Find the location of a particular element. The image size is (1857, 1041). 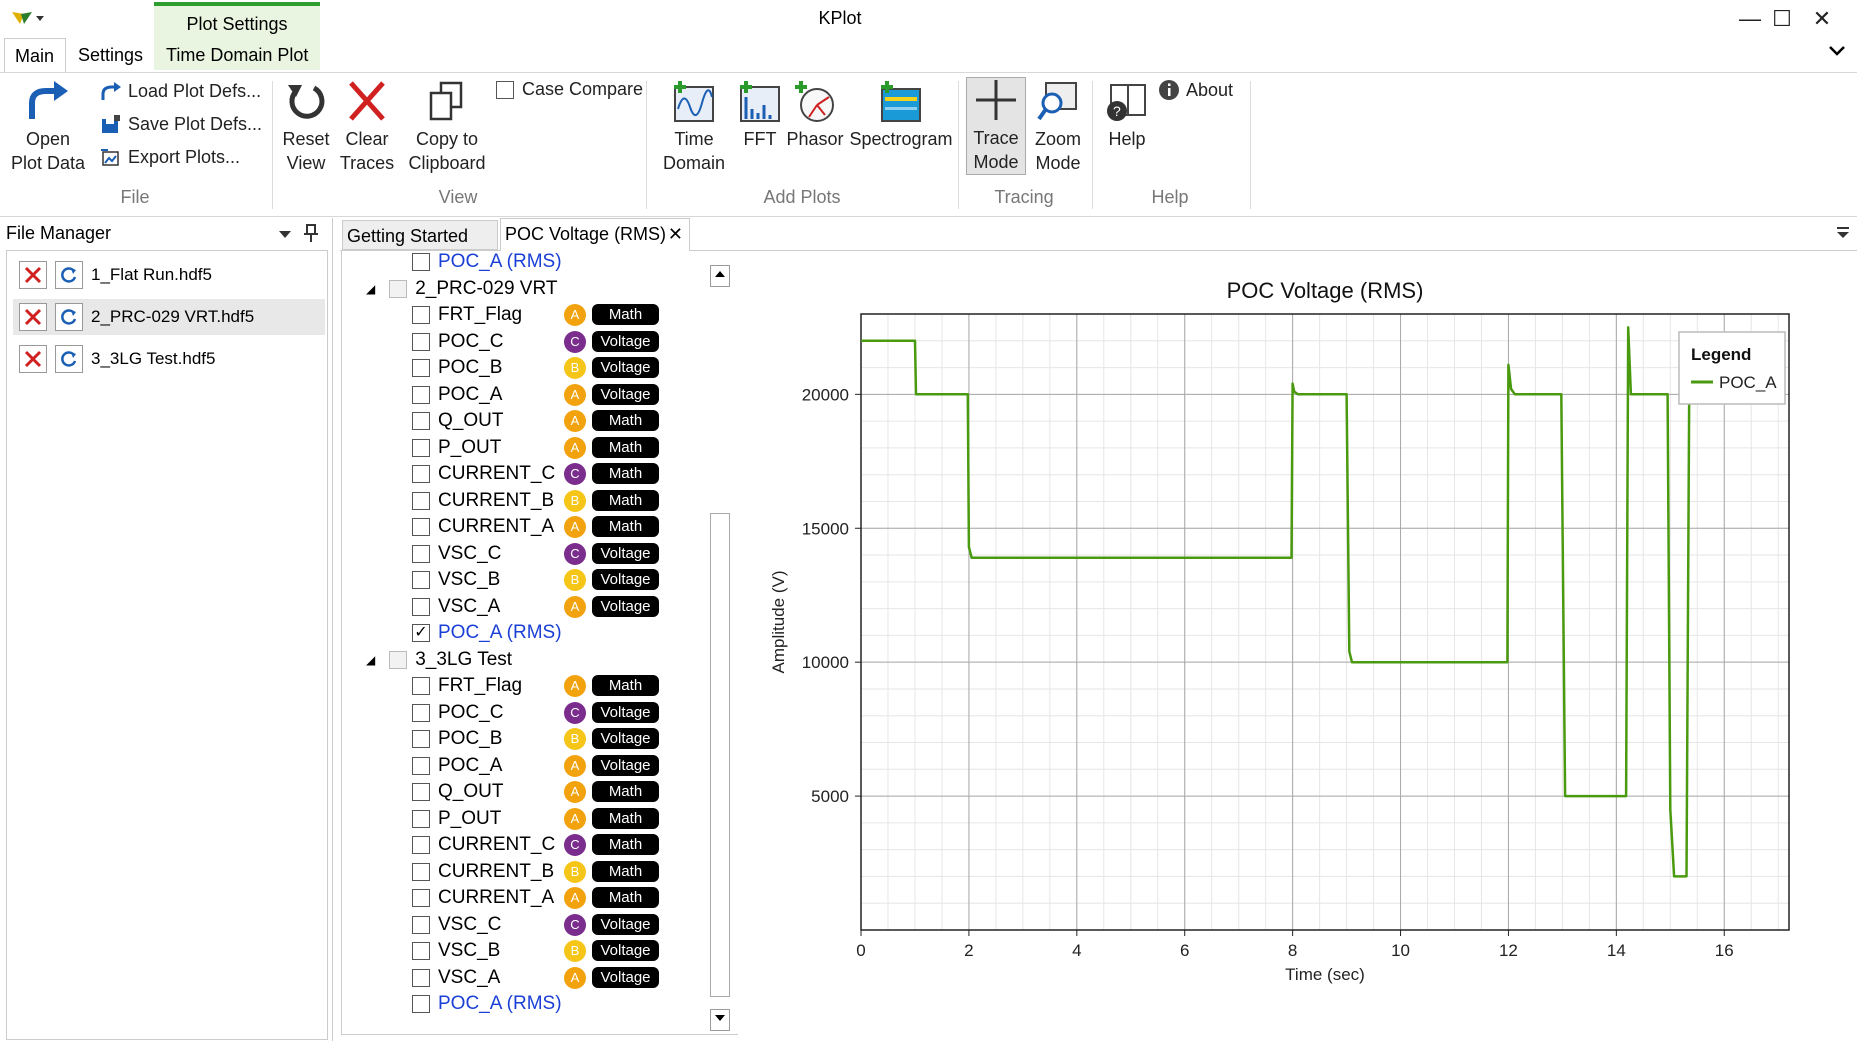

clear-traces-button: Clear Traces is located at coordinates (367, 127).